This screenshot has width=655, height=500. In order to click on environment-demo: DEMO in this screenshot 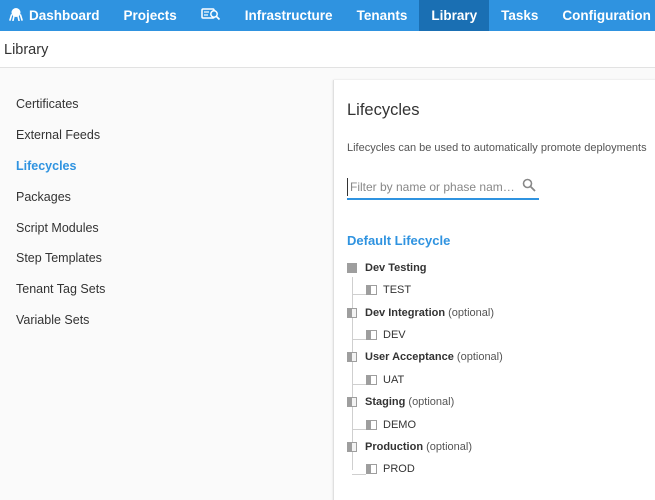, I will do `click(399, 425)`.